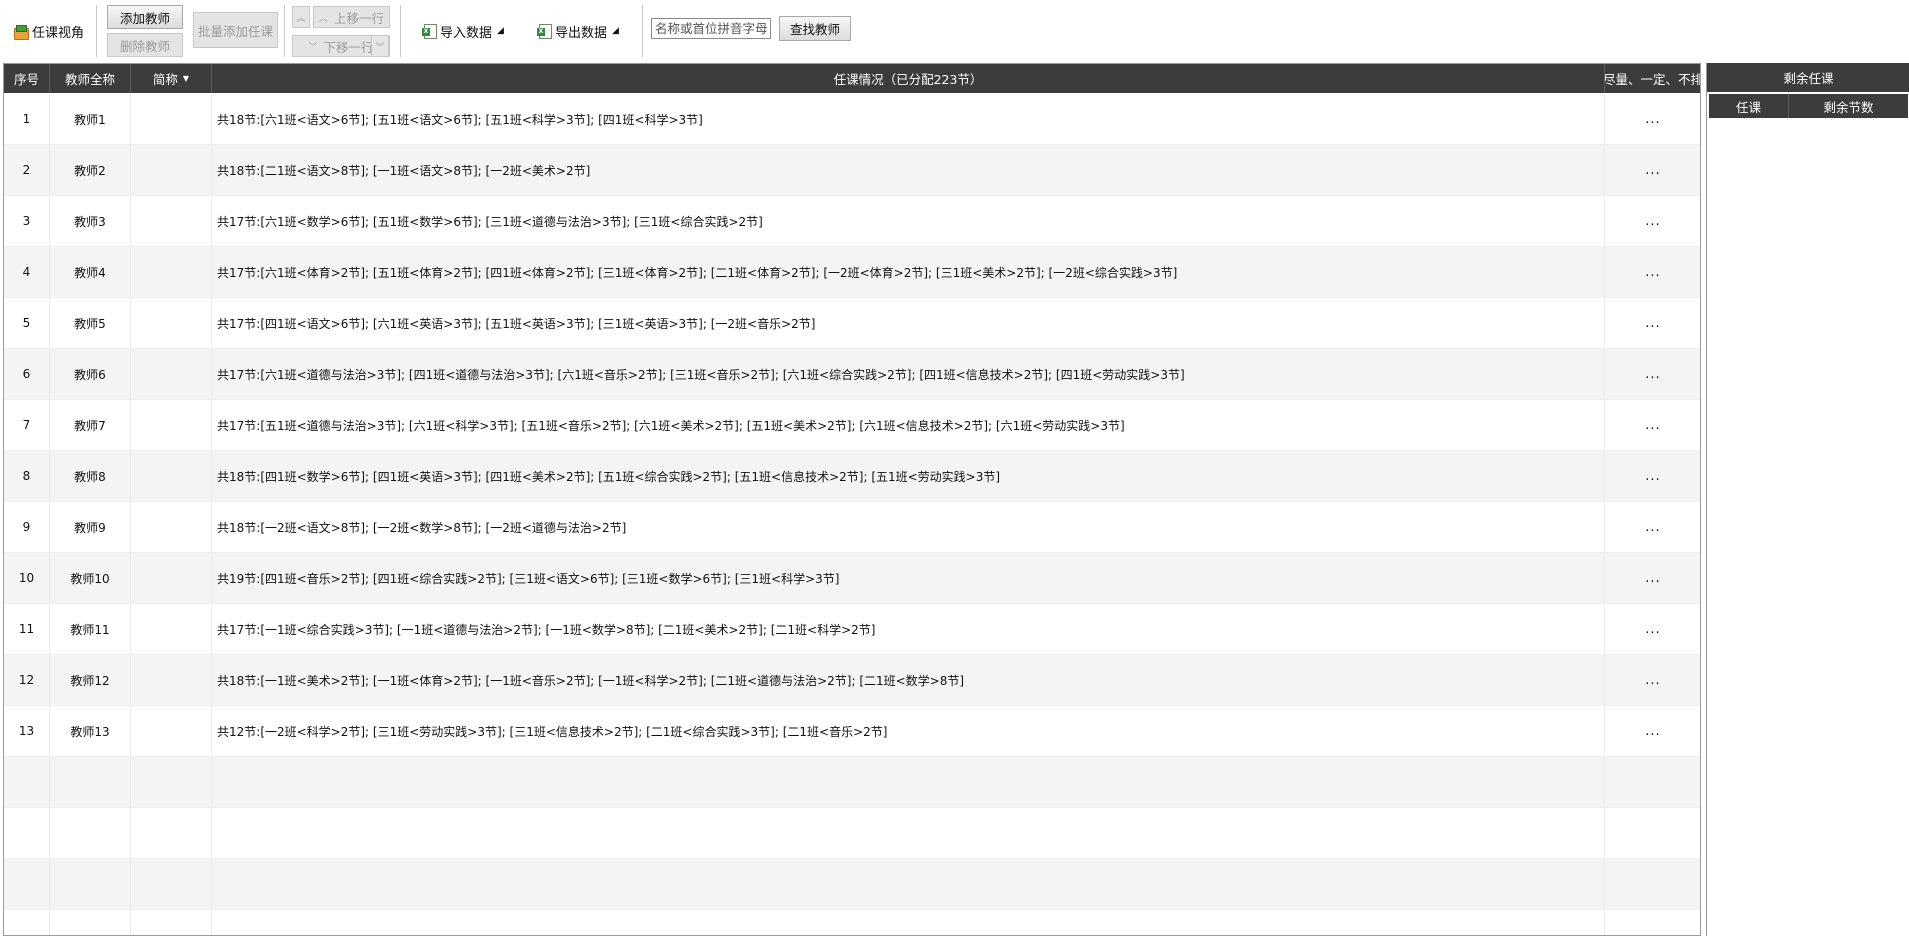 The height and width of the screenshot is (937, 1909). Describe the element at coordinates (90, 680) in the screenshot. I see `cell-full-name: 教师12` at that location.